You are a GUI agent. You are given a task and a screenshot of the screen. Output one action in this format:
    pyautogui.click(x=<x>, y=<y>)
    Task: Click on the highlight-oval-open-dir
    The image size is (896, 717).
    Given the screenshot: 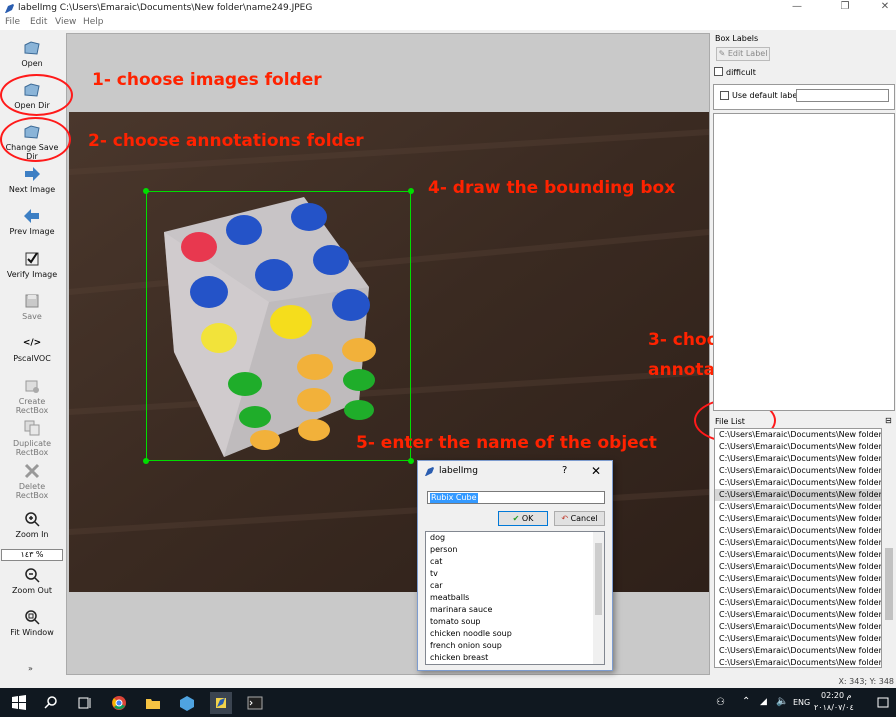 What is the action you would take?
    pyautogui.click(x=36, y=95)
    